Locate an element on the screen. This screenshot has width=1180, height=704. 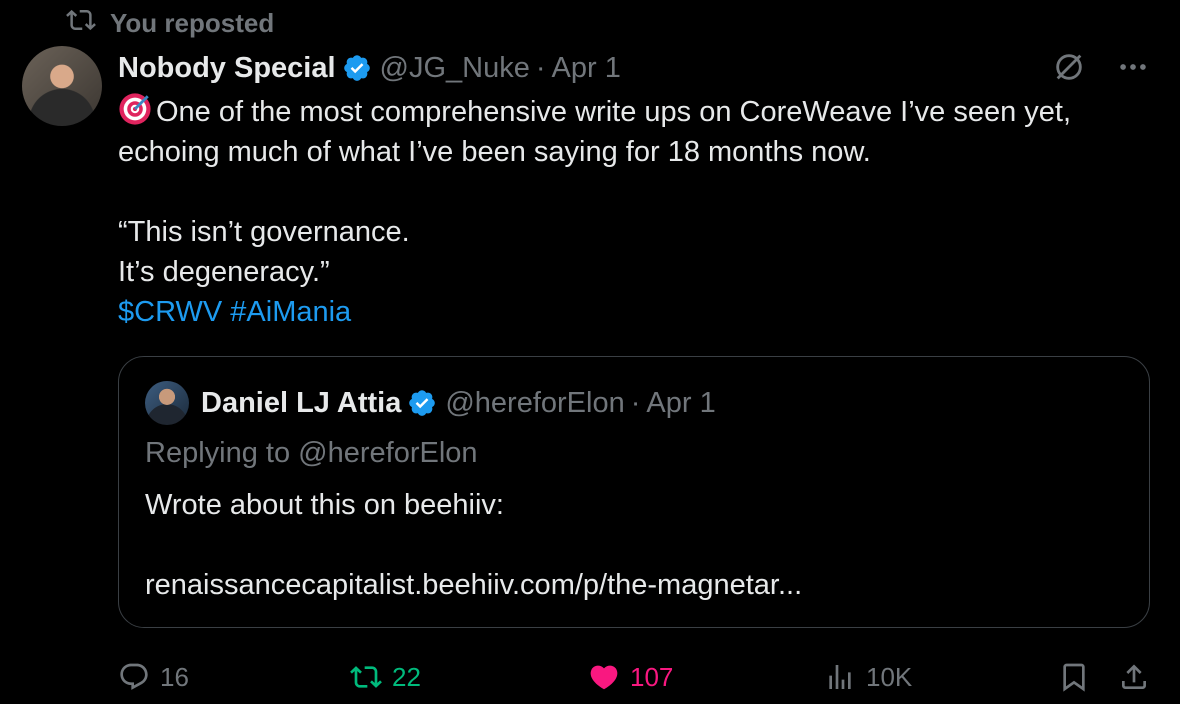
avatar is located at coordinates (62, 86).